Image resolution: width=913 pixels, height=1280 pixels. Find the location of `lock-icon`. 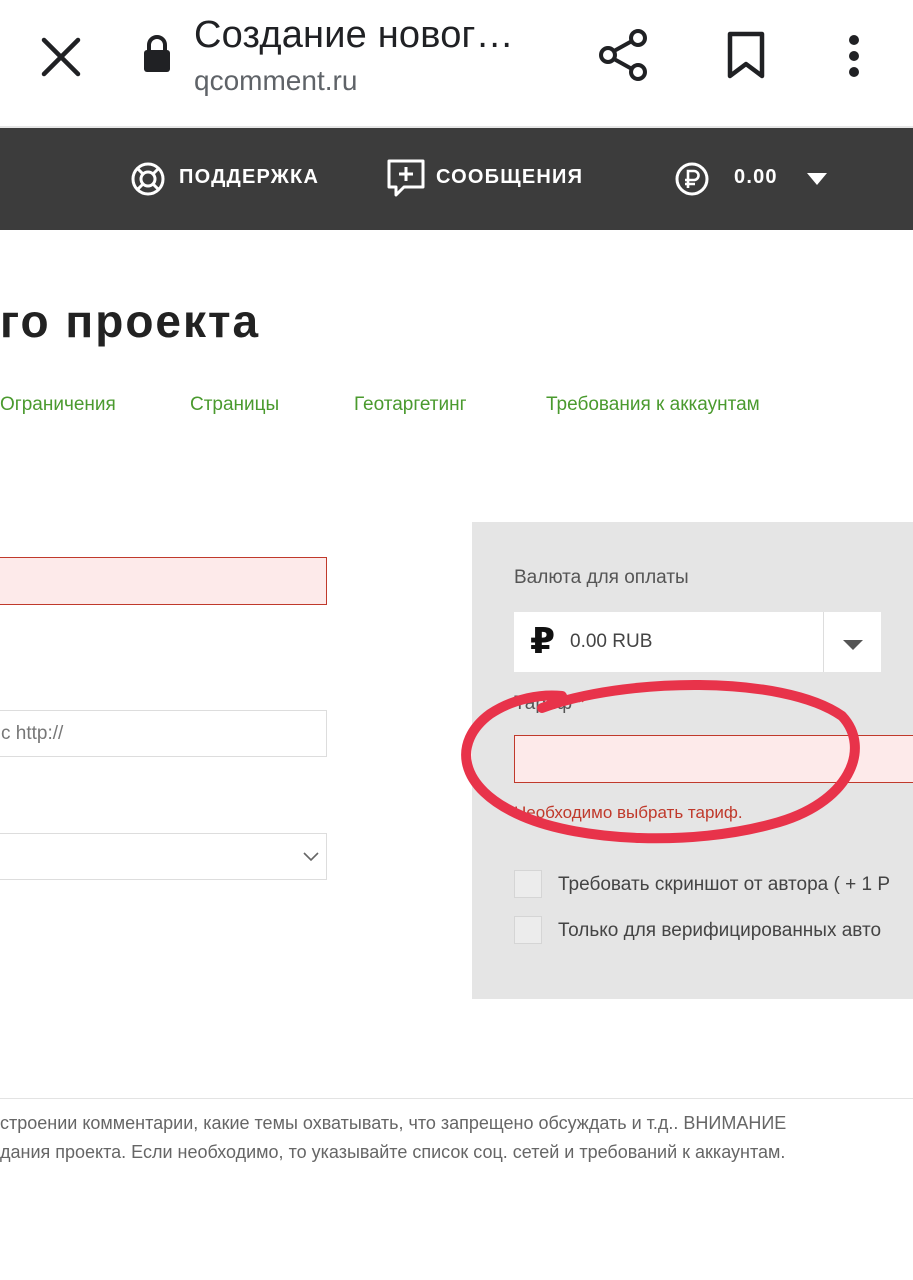

lock-icon is located at coordinates (157, 54).